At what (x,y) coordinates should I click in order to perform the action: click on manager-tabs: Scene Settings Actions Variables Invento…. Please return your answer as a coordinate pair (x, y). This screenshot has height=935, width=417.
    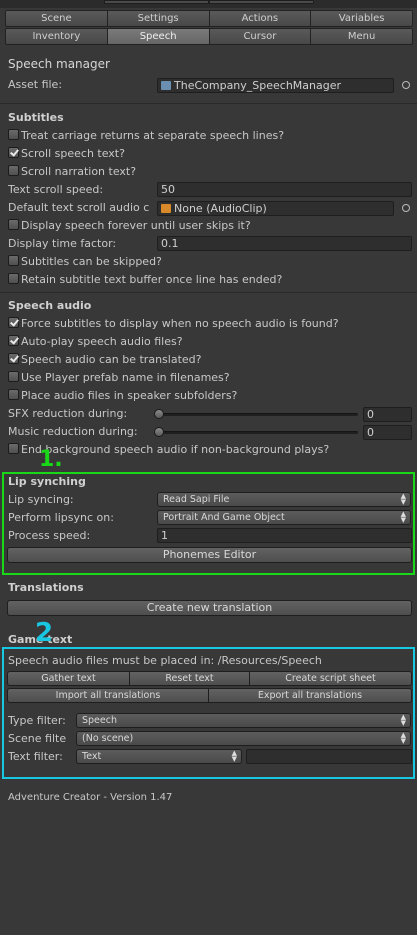
    Looking at the image, I should click on (209, 28).